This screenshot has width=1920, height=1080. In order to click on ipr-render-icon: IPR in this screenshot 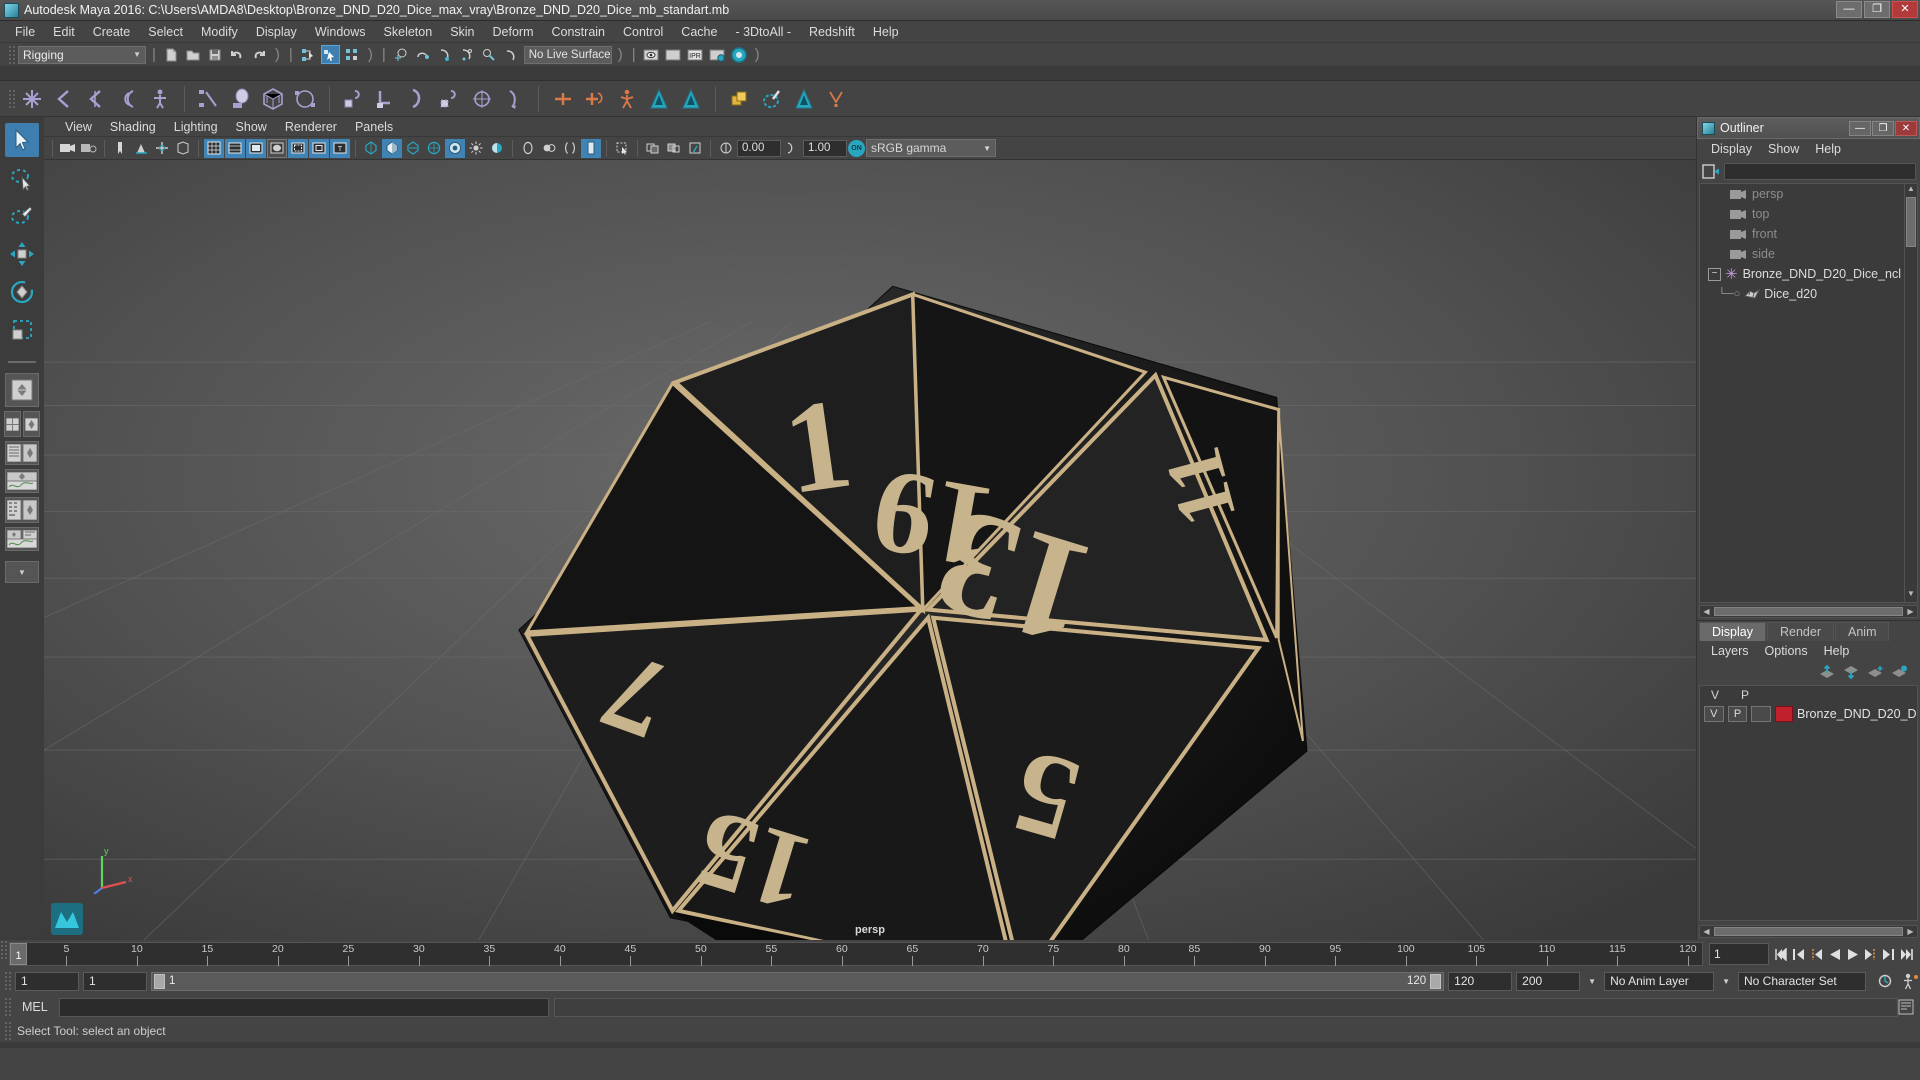, I will do `click(695, 54)`.